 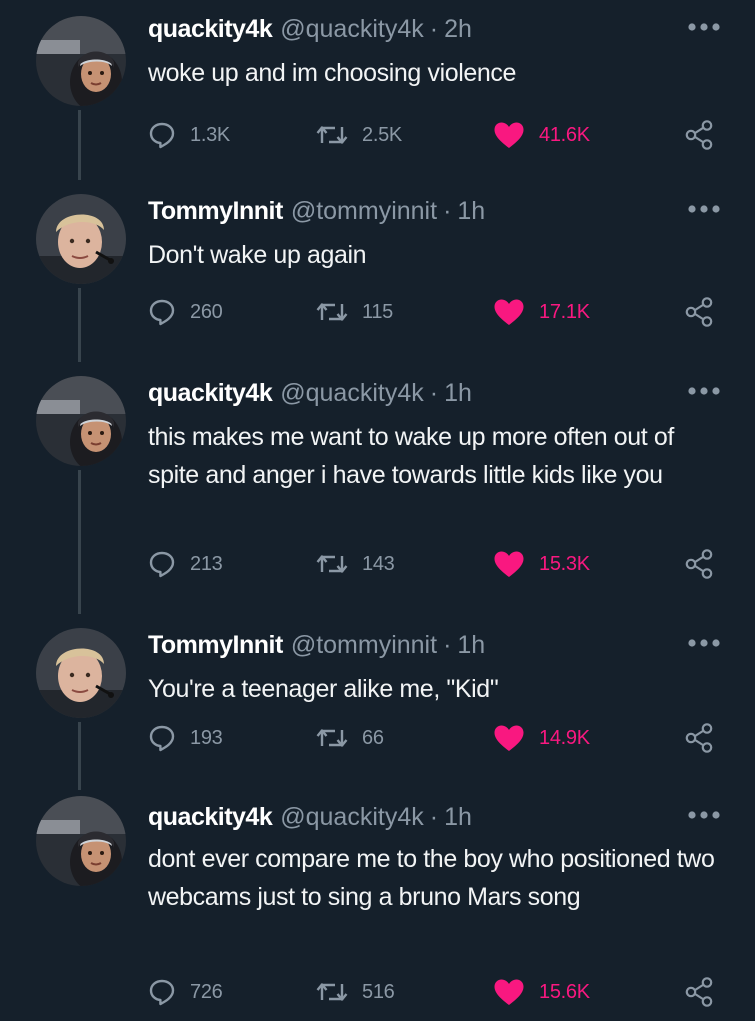 I want to click on like-count: 14.9K, so click(x=564, y=737).